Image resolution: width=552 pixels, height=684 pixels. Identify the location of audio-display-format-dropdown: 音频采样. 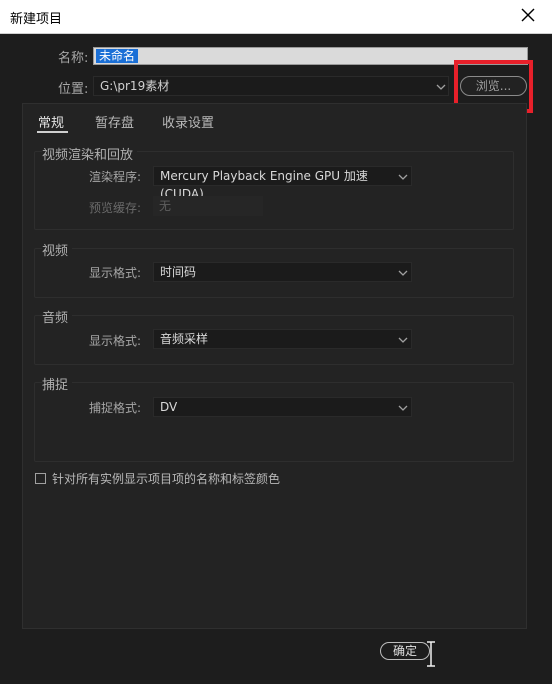
(282, 339).